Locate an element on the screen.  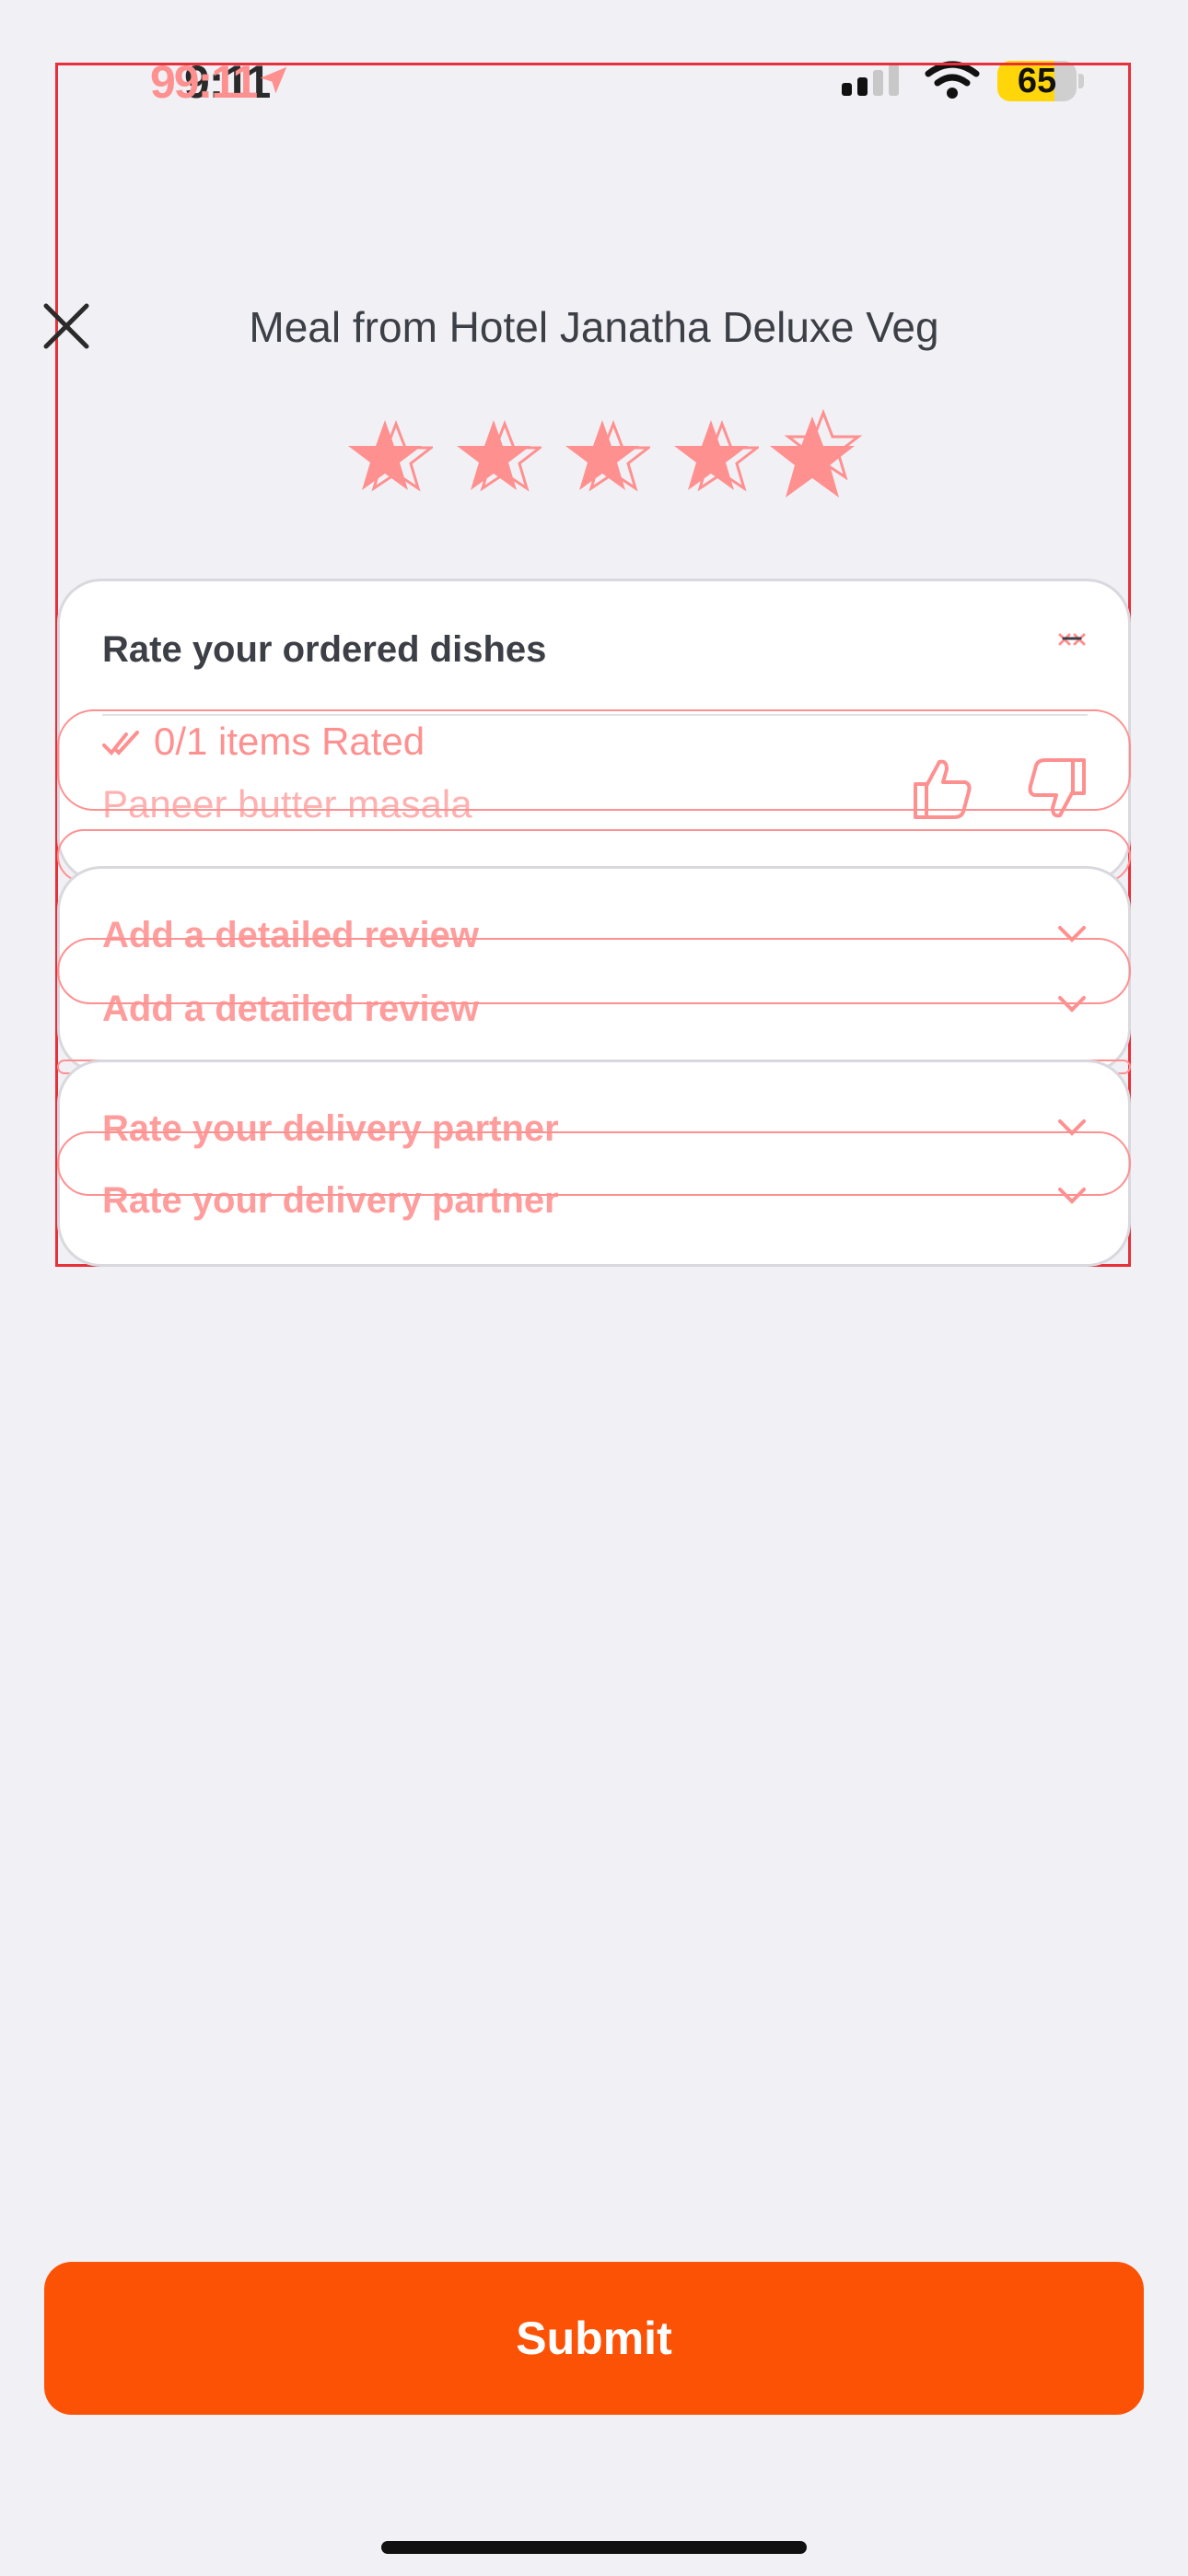
submit-button: Submit is located at coordinates (594, 2338).